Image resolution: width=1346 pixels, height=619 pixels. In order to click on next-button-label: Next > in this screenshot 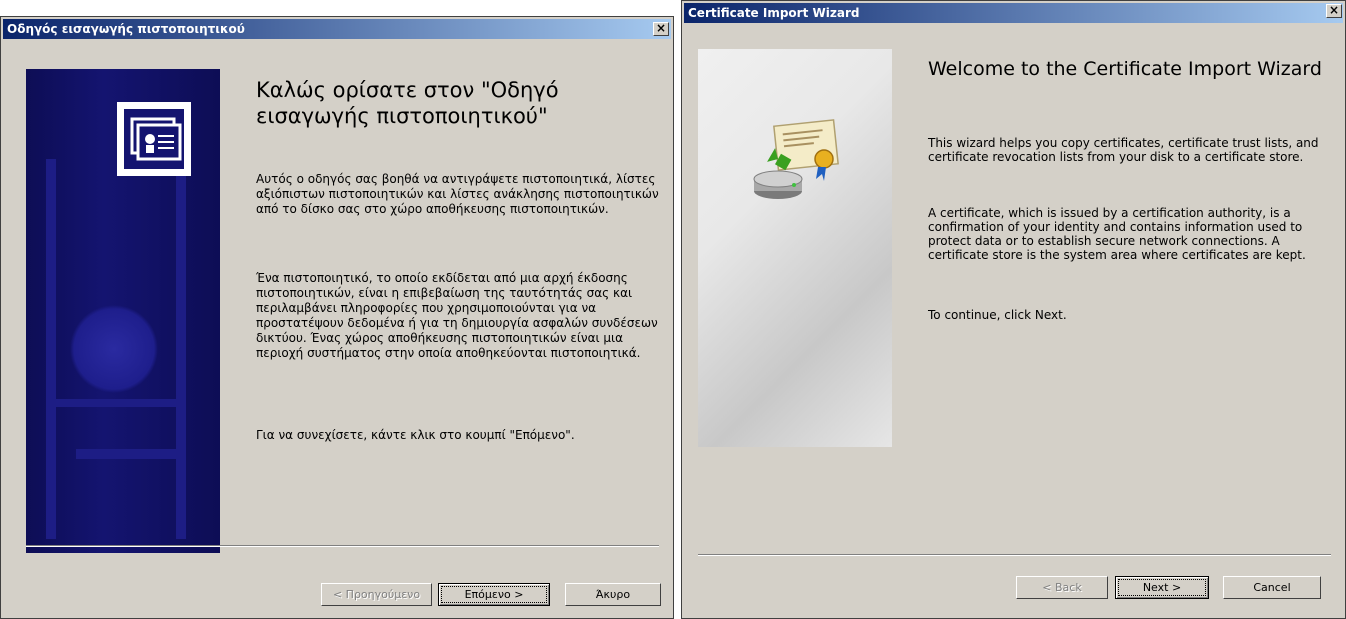, I will do `click(1162, 587)`.